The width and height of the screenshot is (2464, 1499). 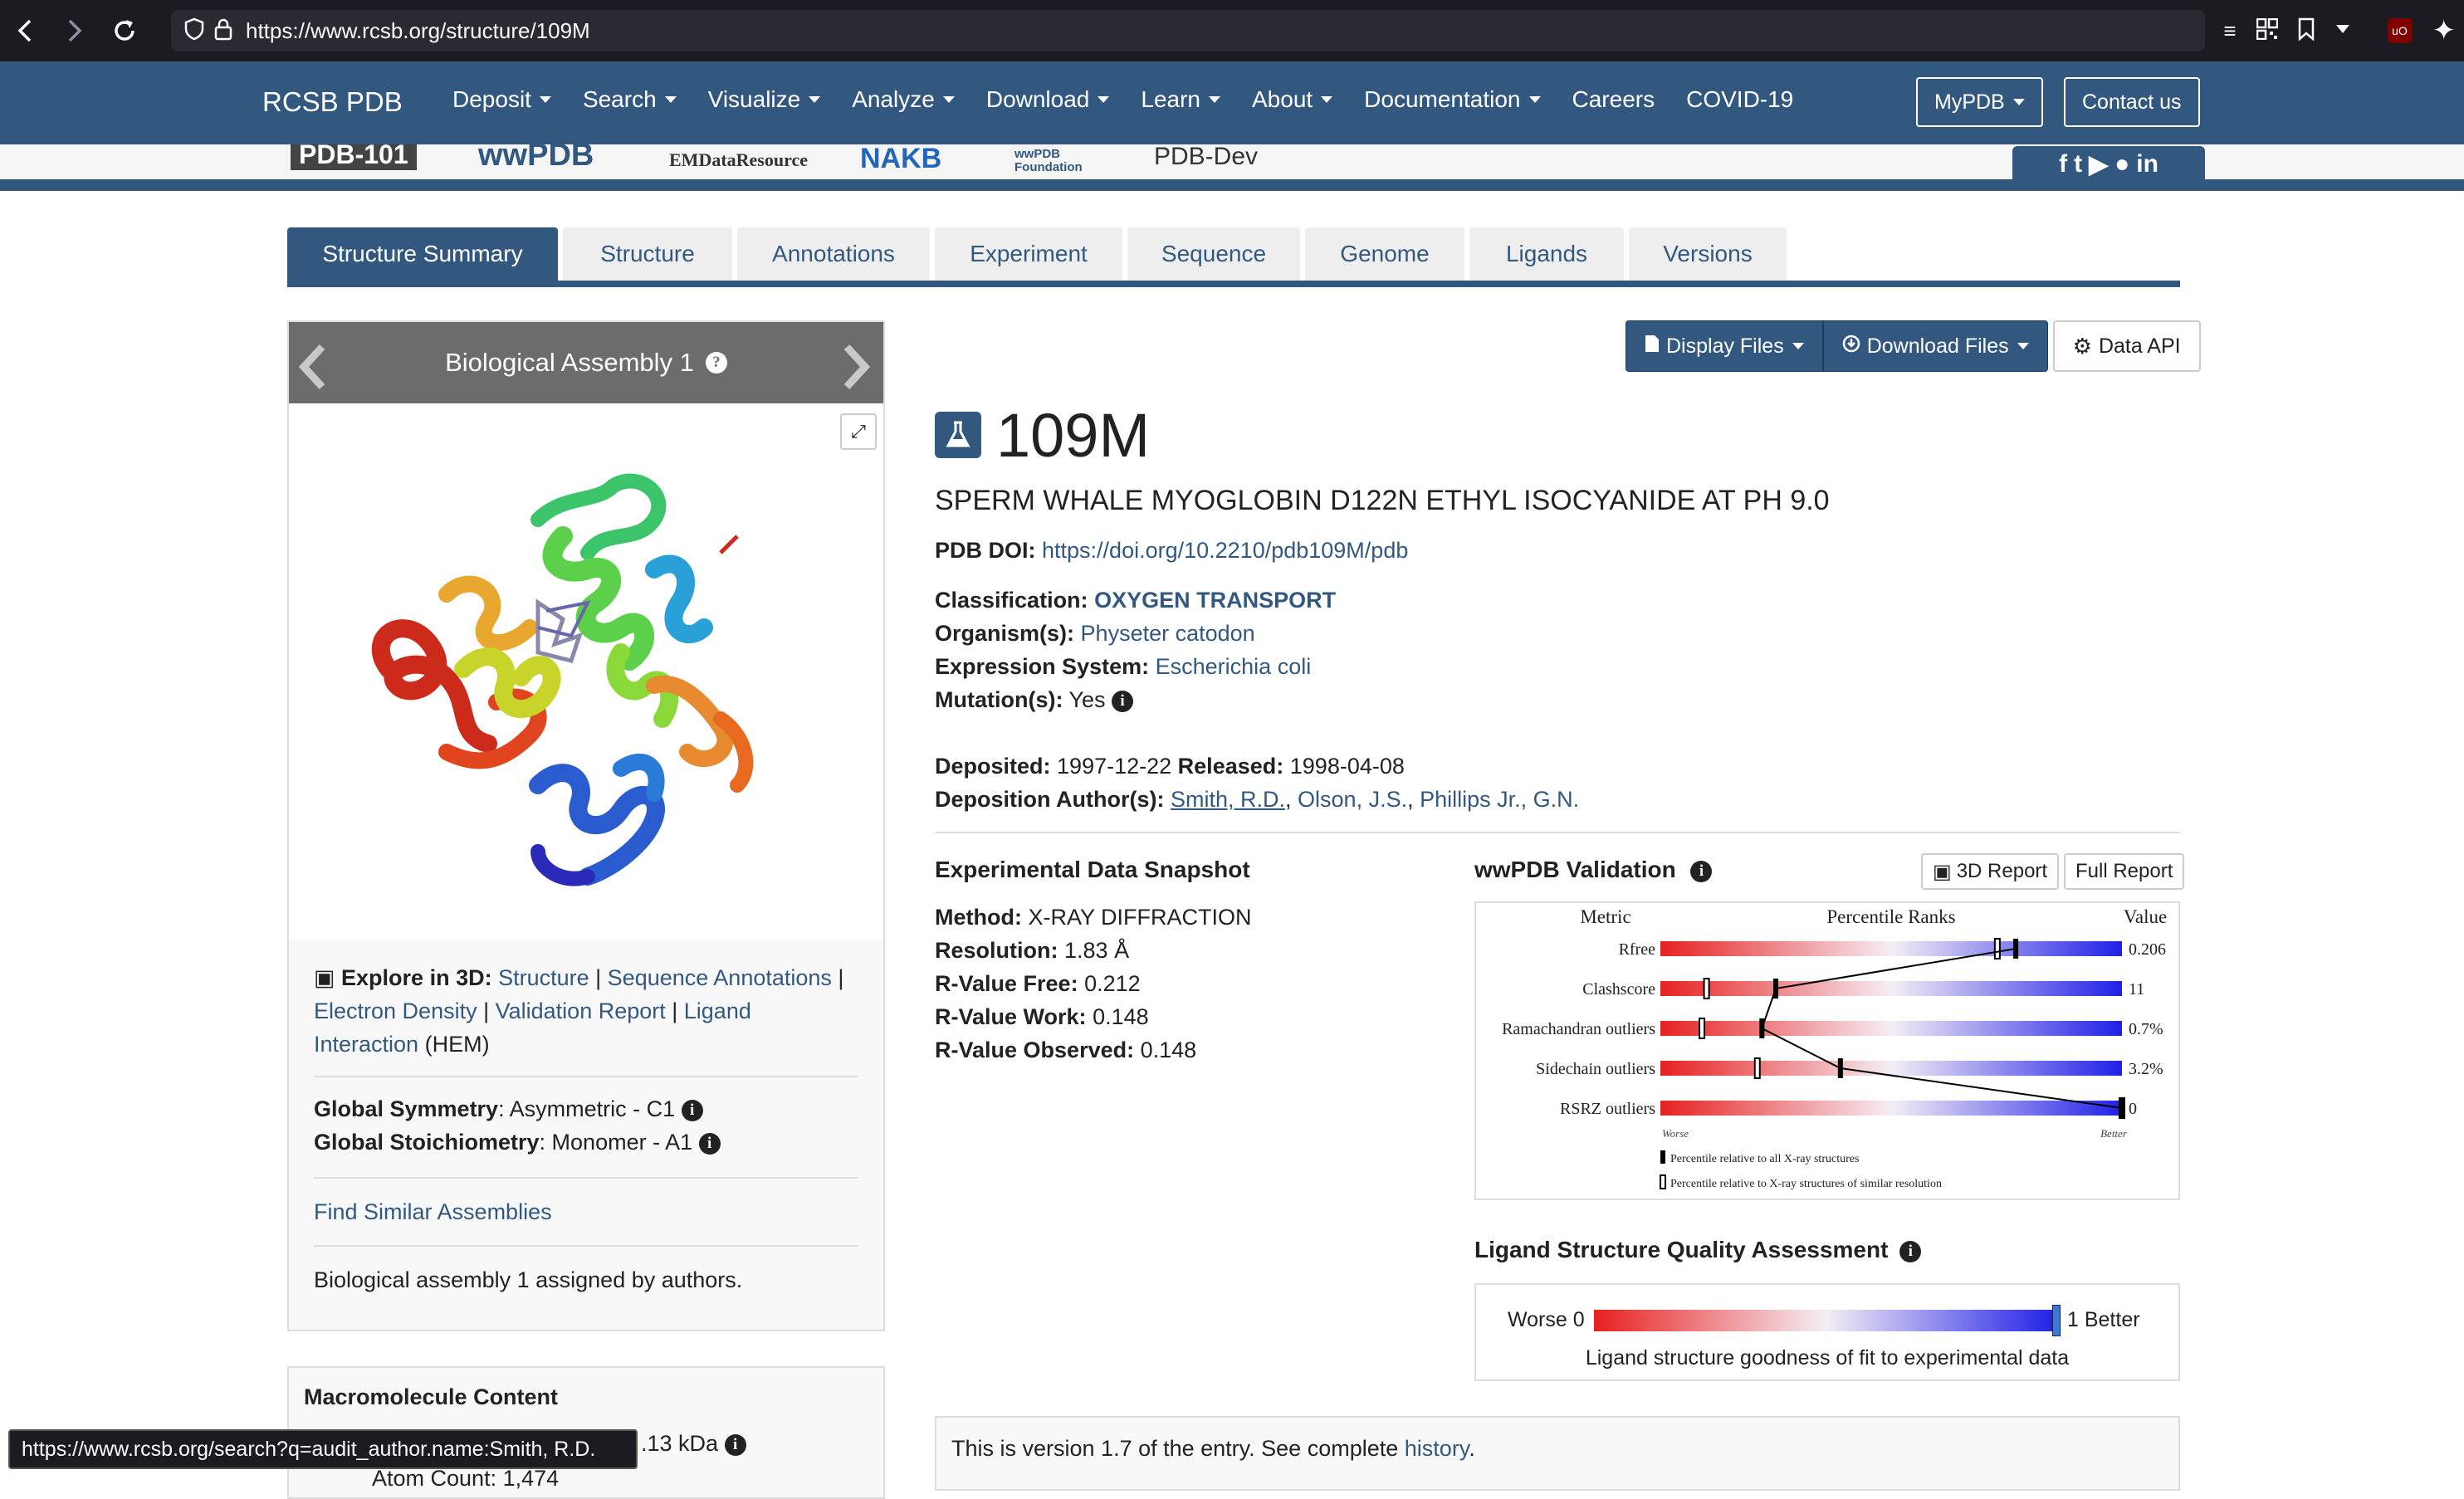 I want to click on menu-search: Search, so click(x=630, y=100).